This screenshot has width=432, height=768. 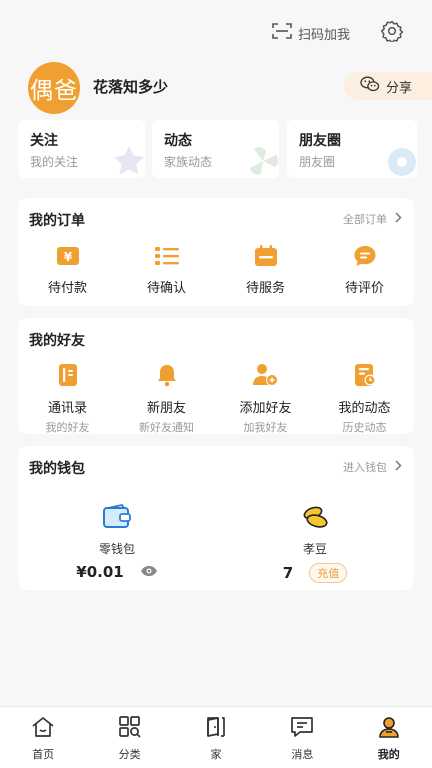 I want to click on add-friend-icon, so click(x=265, y=377).